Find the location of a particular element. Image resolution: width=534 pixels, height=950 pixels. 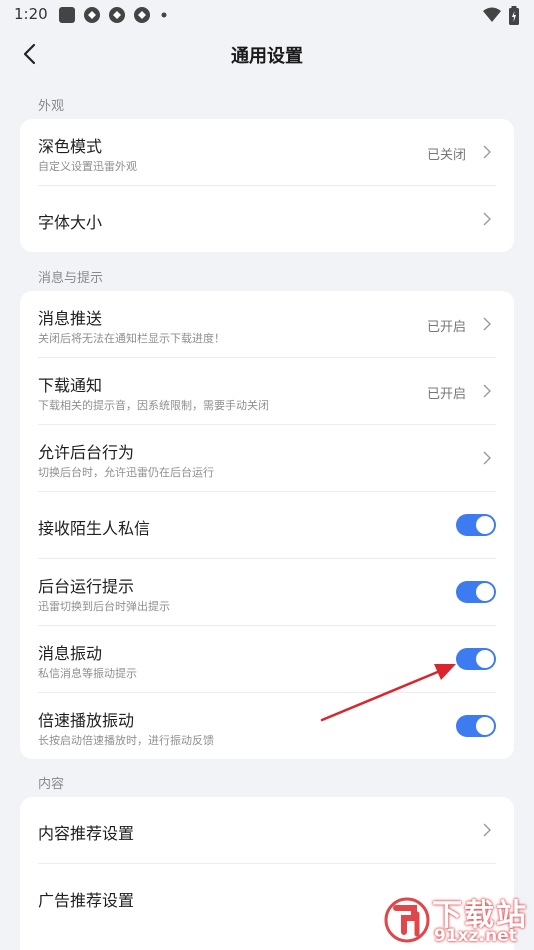

setting-subtitle: 迅雷切换到后台时弹出提示 is located at coordinates (104, 606).